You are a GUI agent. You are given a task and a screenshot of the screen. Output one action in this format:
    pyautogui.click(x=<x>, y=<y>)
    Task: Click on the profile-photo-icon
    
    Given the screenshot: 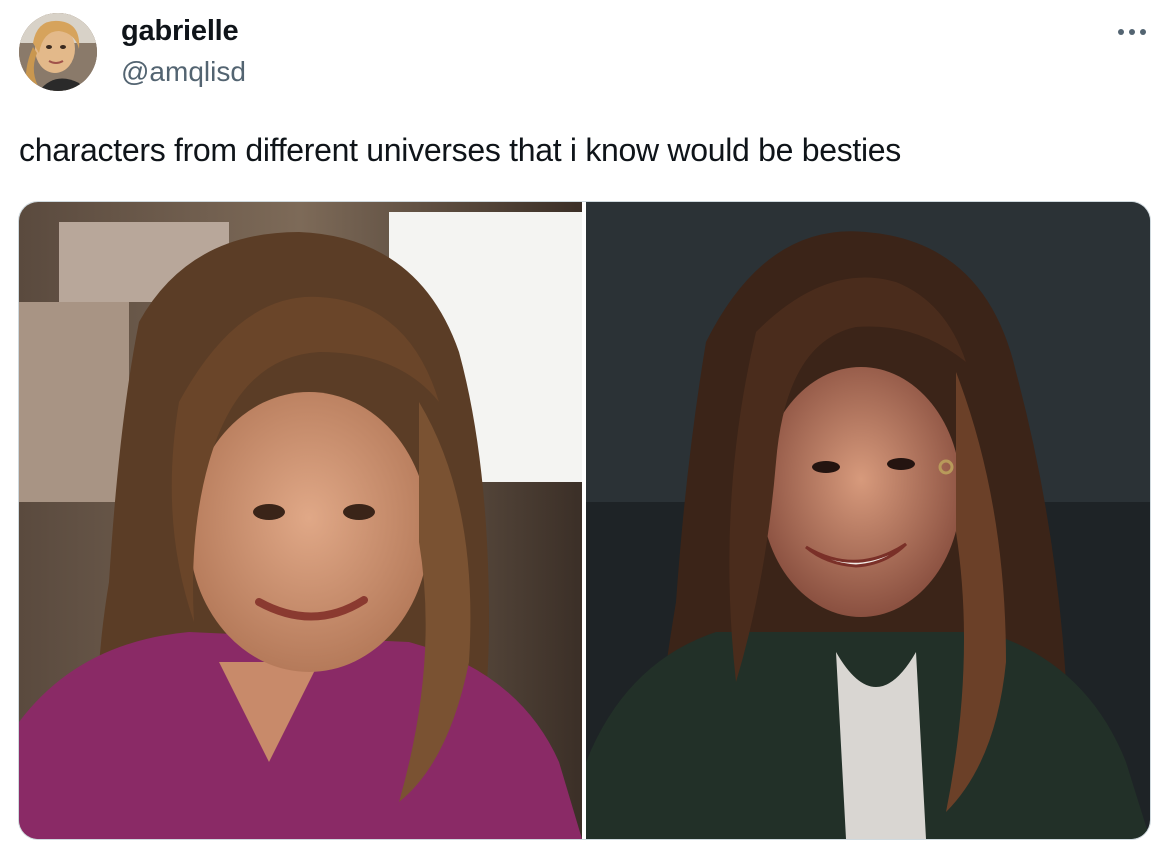 What is the action you would take?
    pyautogui.click(x=58, y=52)
    